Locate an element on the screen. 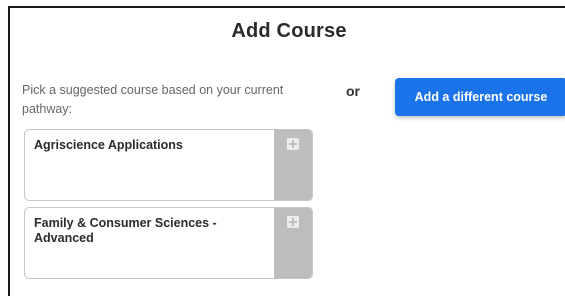 This screenshot has height=296, width=565. add-different-course-button: Add a different course is located at coordinates (480, 97).